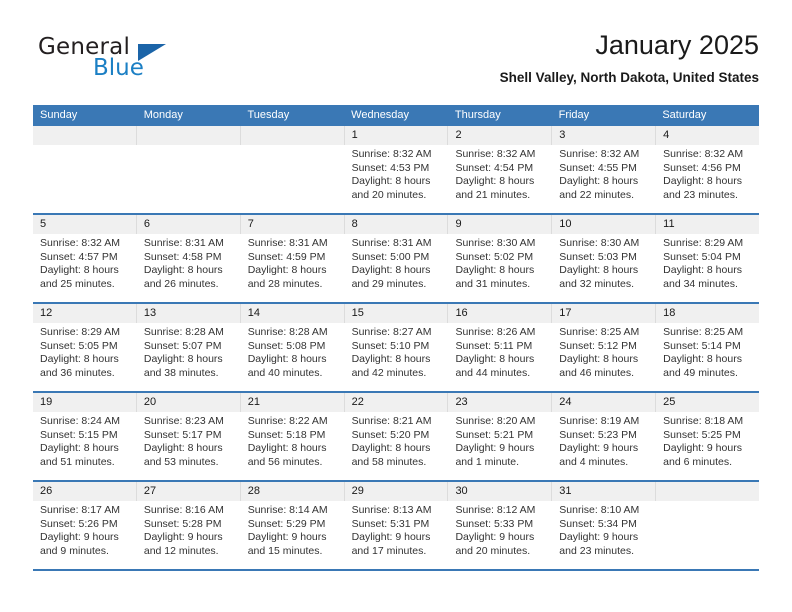 This screenshot has height=612, width=792. Describe the element at coordinates (84, 313) in the screenshot. I see `day-number-12: 12` at that location.